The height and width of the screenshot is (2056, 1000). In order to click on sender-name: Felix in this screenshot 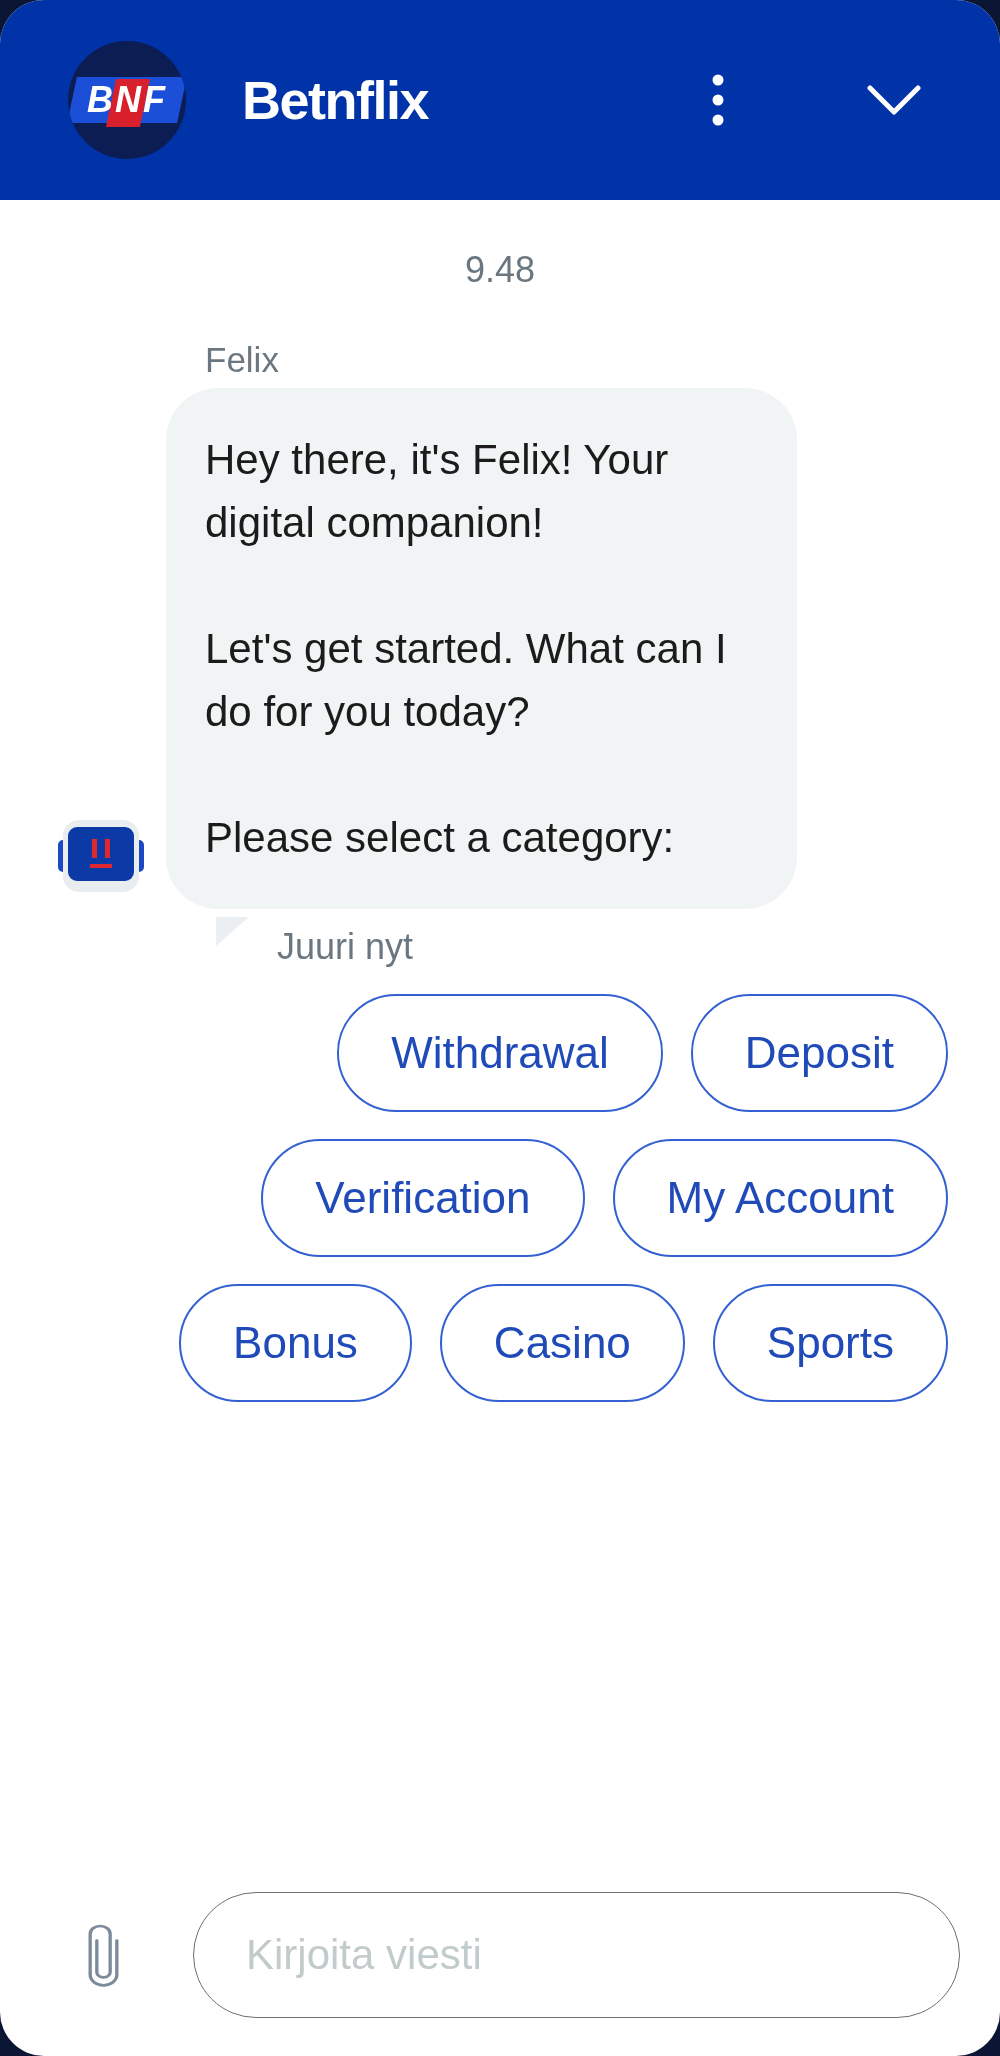, I will do `click(242, 360)`.